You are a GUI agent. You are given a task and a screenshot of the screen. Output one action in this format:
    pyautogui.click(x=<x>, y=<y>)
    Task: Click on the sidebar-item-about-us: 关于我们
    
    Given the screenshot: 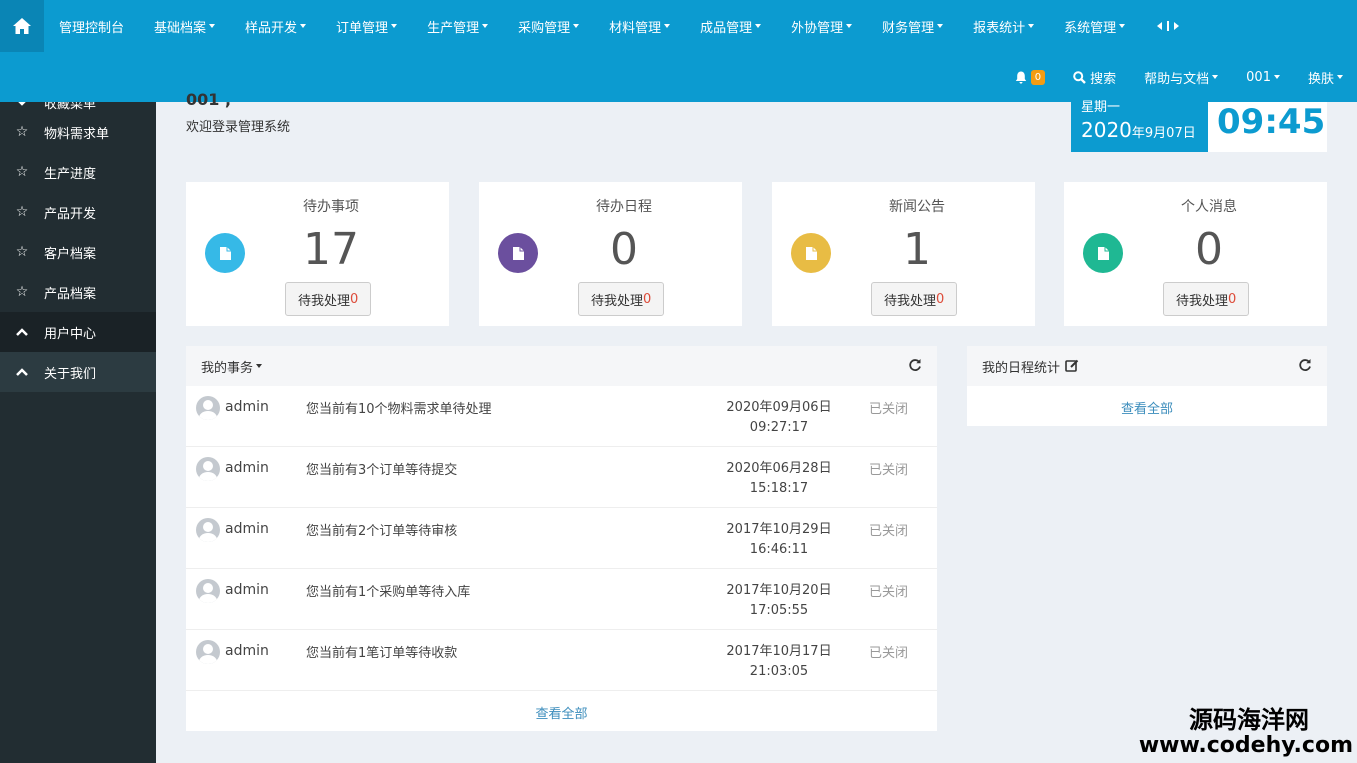 What is the action you would take?
    pyautogui.click(x=78, y=372)
    